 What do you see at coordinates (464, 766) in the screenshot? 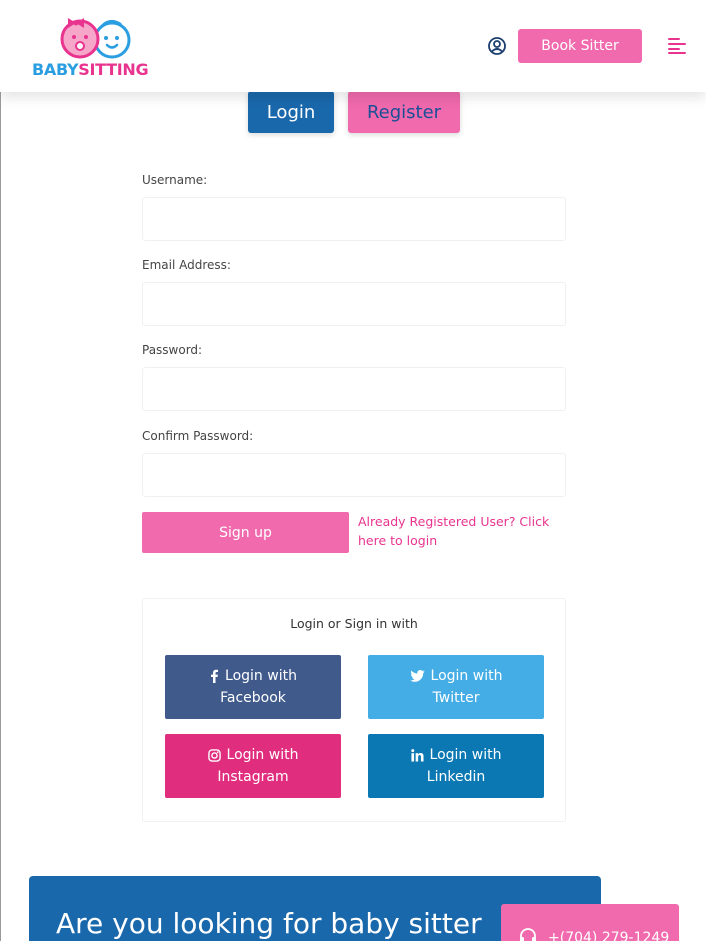
I see `linkedin-login-label: Login with Linkedin` at bounding box center [464, 766].